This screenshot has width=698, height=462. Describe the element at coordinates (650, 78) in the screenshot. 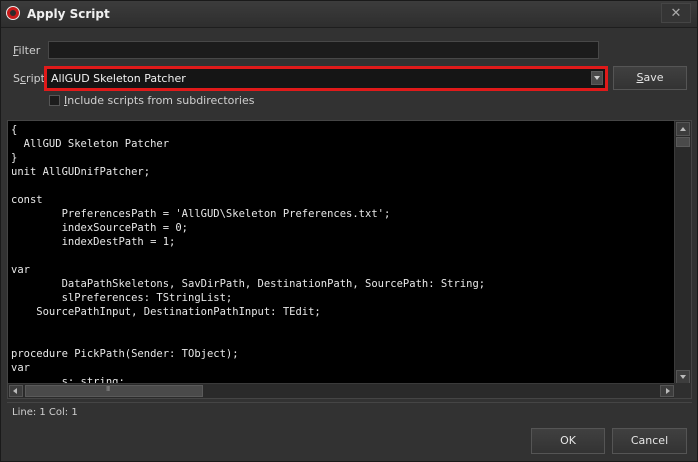

I see `save-button: Save` at that location.